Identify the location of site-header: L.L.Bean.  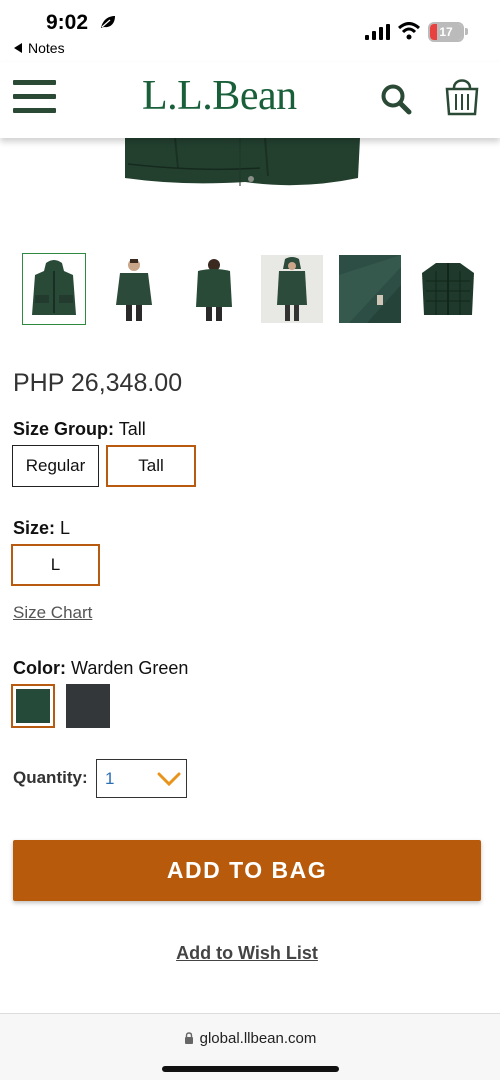
(250, 100).